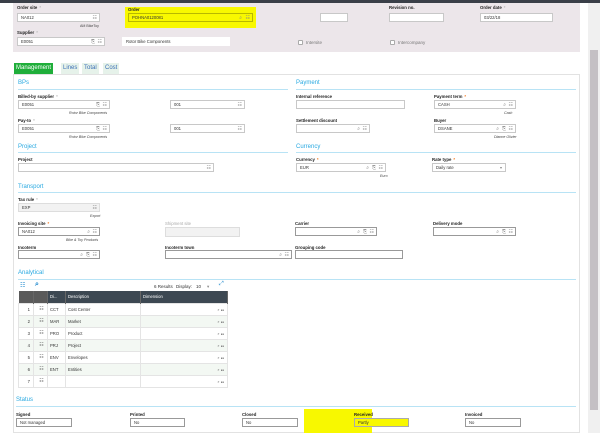  I want to click on currency-input: EUR ⌕ ⎘ ☷, so click(341, 167).